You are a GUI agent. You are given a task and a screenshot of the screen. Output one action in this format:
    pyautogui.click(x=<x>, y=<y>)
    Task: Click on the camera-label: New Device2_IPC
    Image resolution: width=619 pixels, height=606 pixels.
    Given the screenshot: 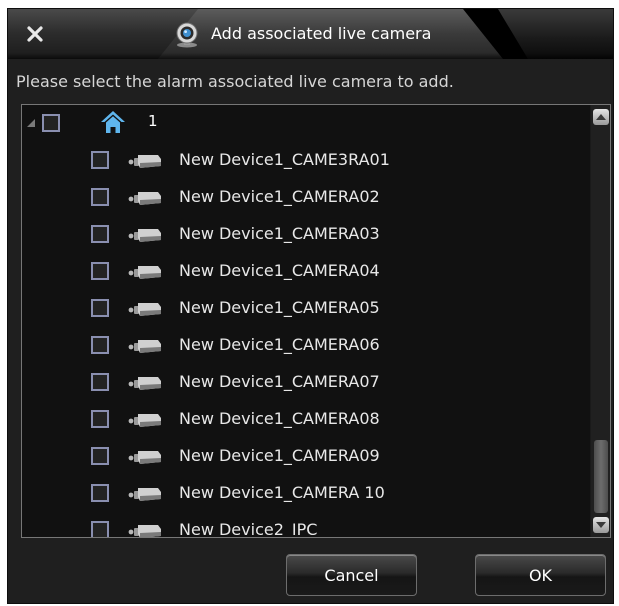 What is the action you would take?
    pyautogui.click(x=248, y=529)
    